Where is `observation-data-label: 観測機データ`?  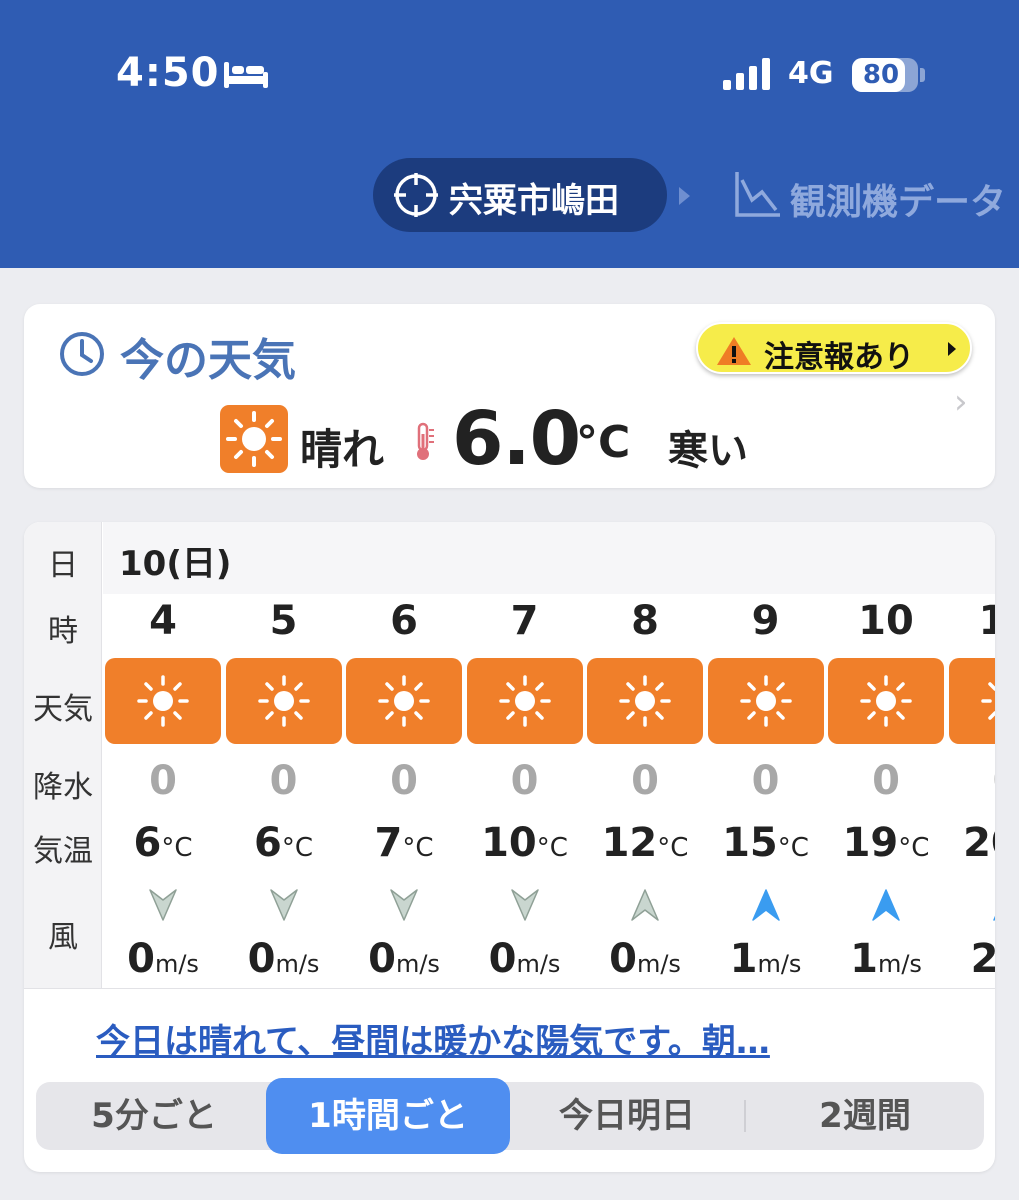 observation-data-label: 観測機データ is located at coordinates (898, 201).